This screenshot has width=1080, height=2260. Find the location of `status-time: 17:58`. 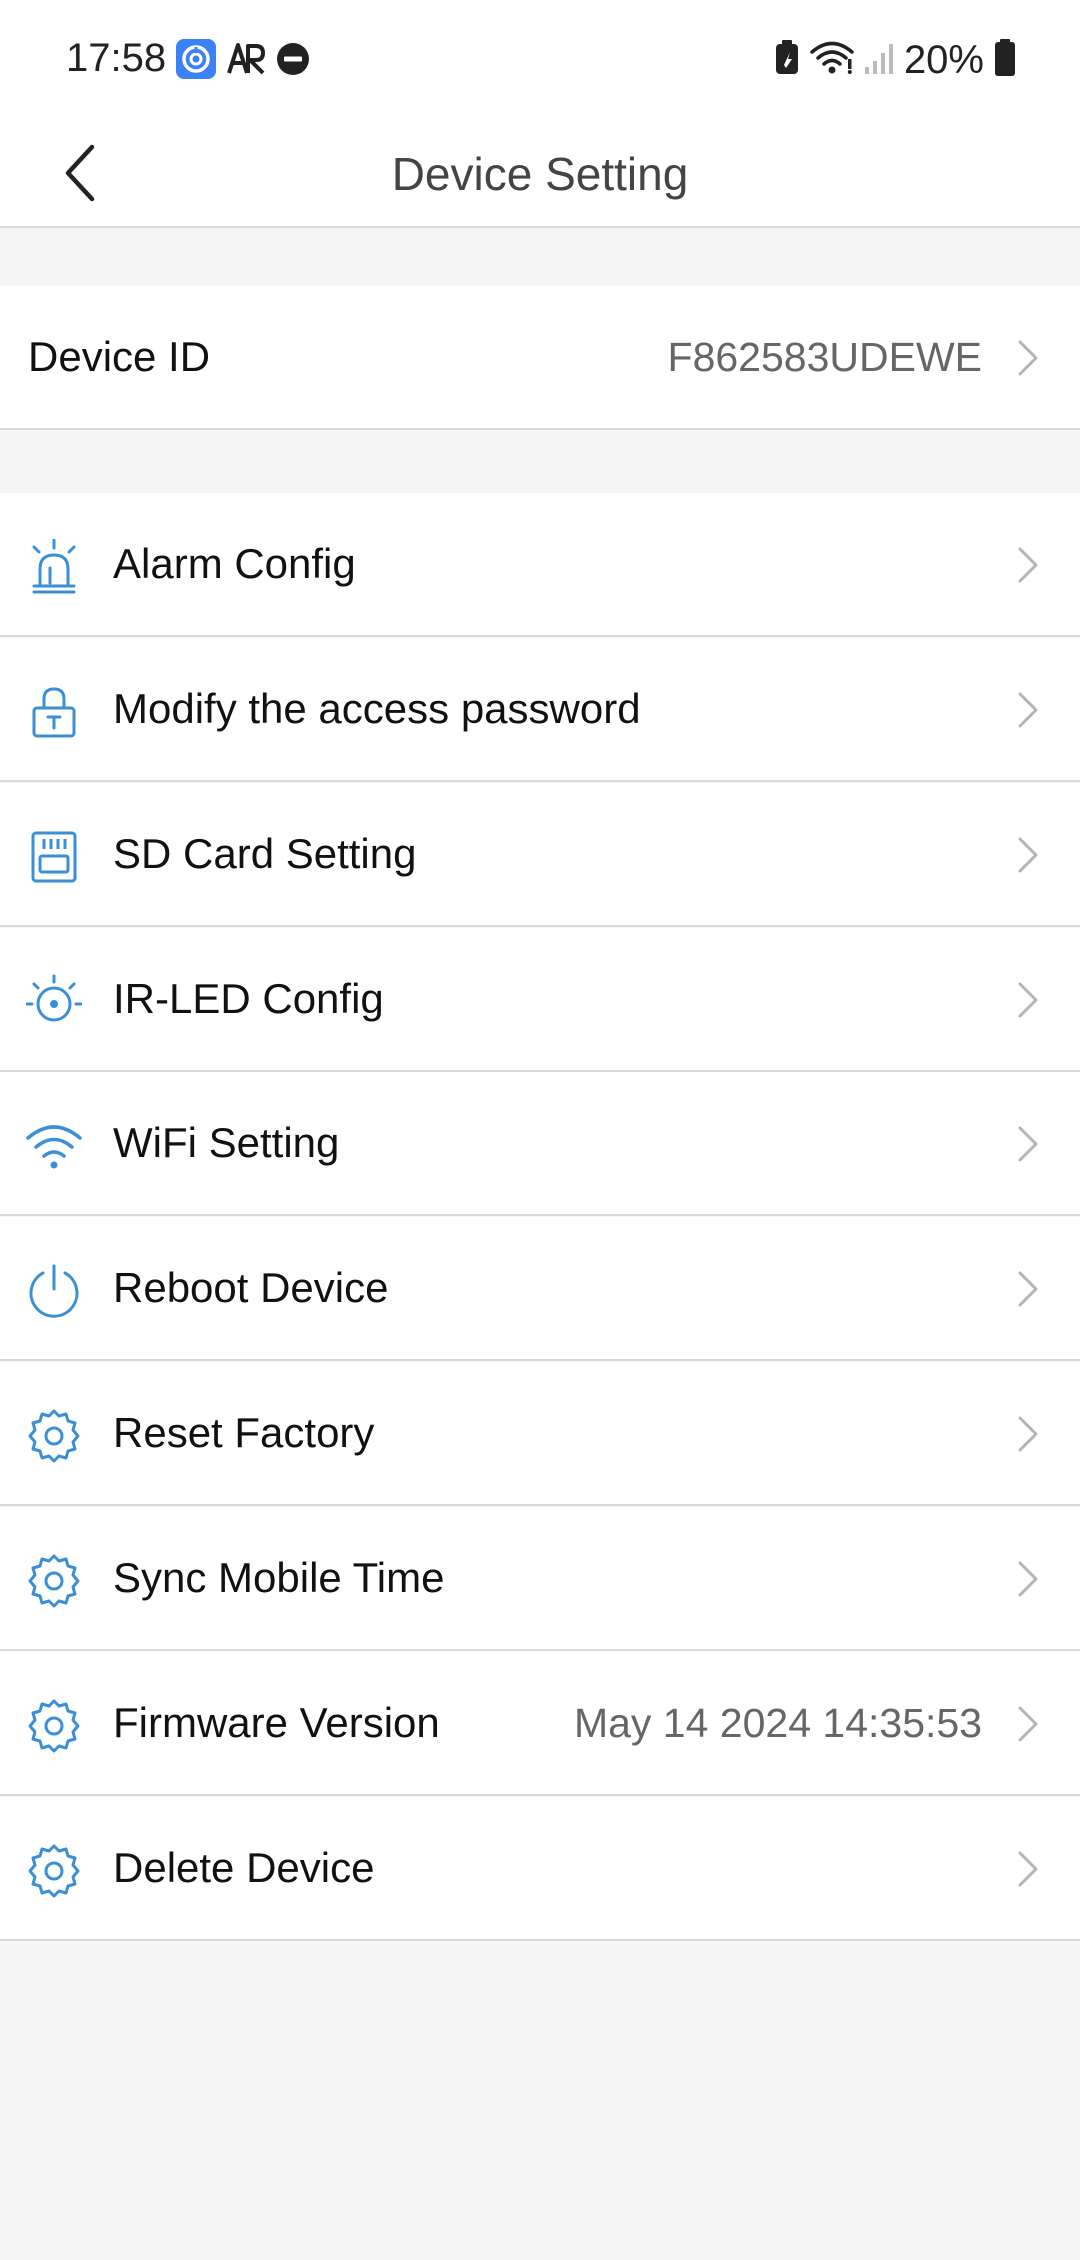

status-time: 17:58 is located at coordinates (116, 58).